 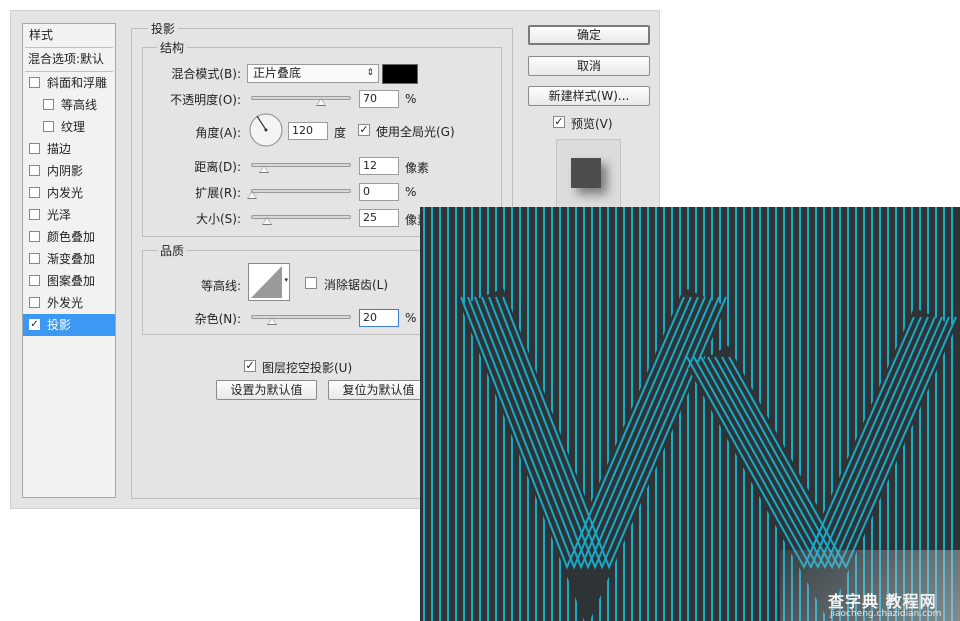 I want to click on contour-linear-icon, so click(x=266, y=282).